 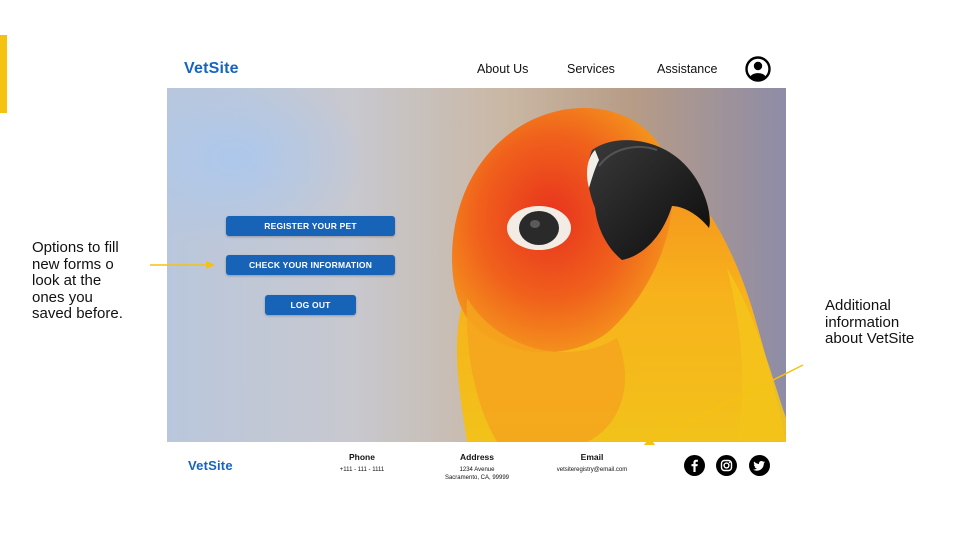 I want to click on logout-button: LOG OUT, so click(x=310, y=305).